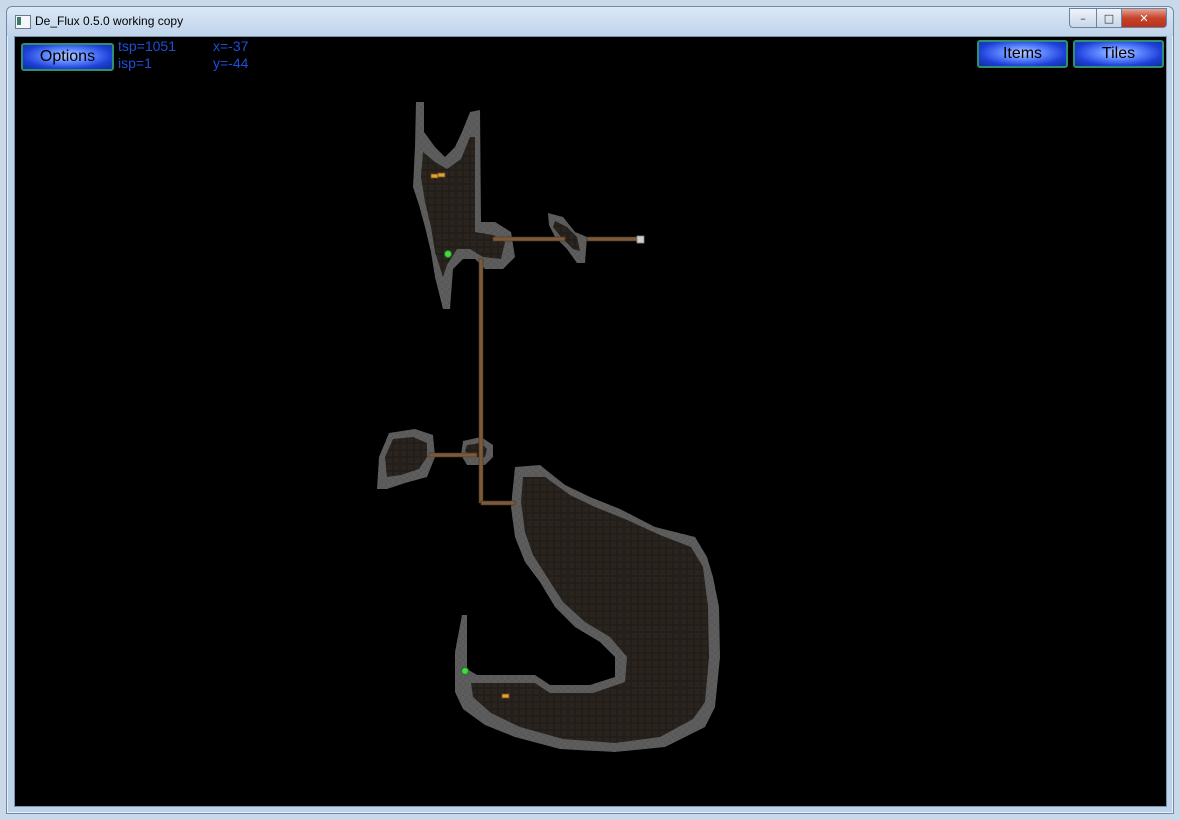  What do you see at coordinates (1144, 18) in the screenshot?
I see `close-button: ✕` at bounding box center [1144, 18].